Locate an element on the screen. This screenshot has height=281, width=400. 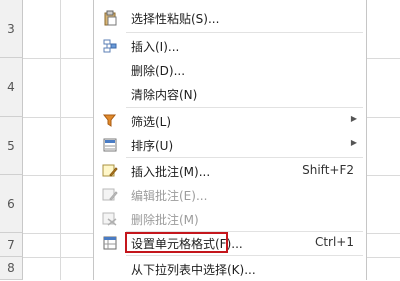
insert-icon is located at coordinates (110, 46).